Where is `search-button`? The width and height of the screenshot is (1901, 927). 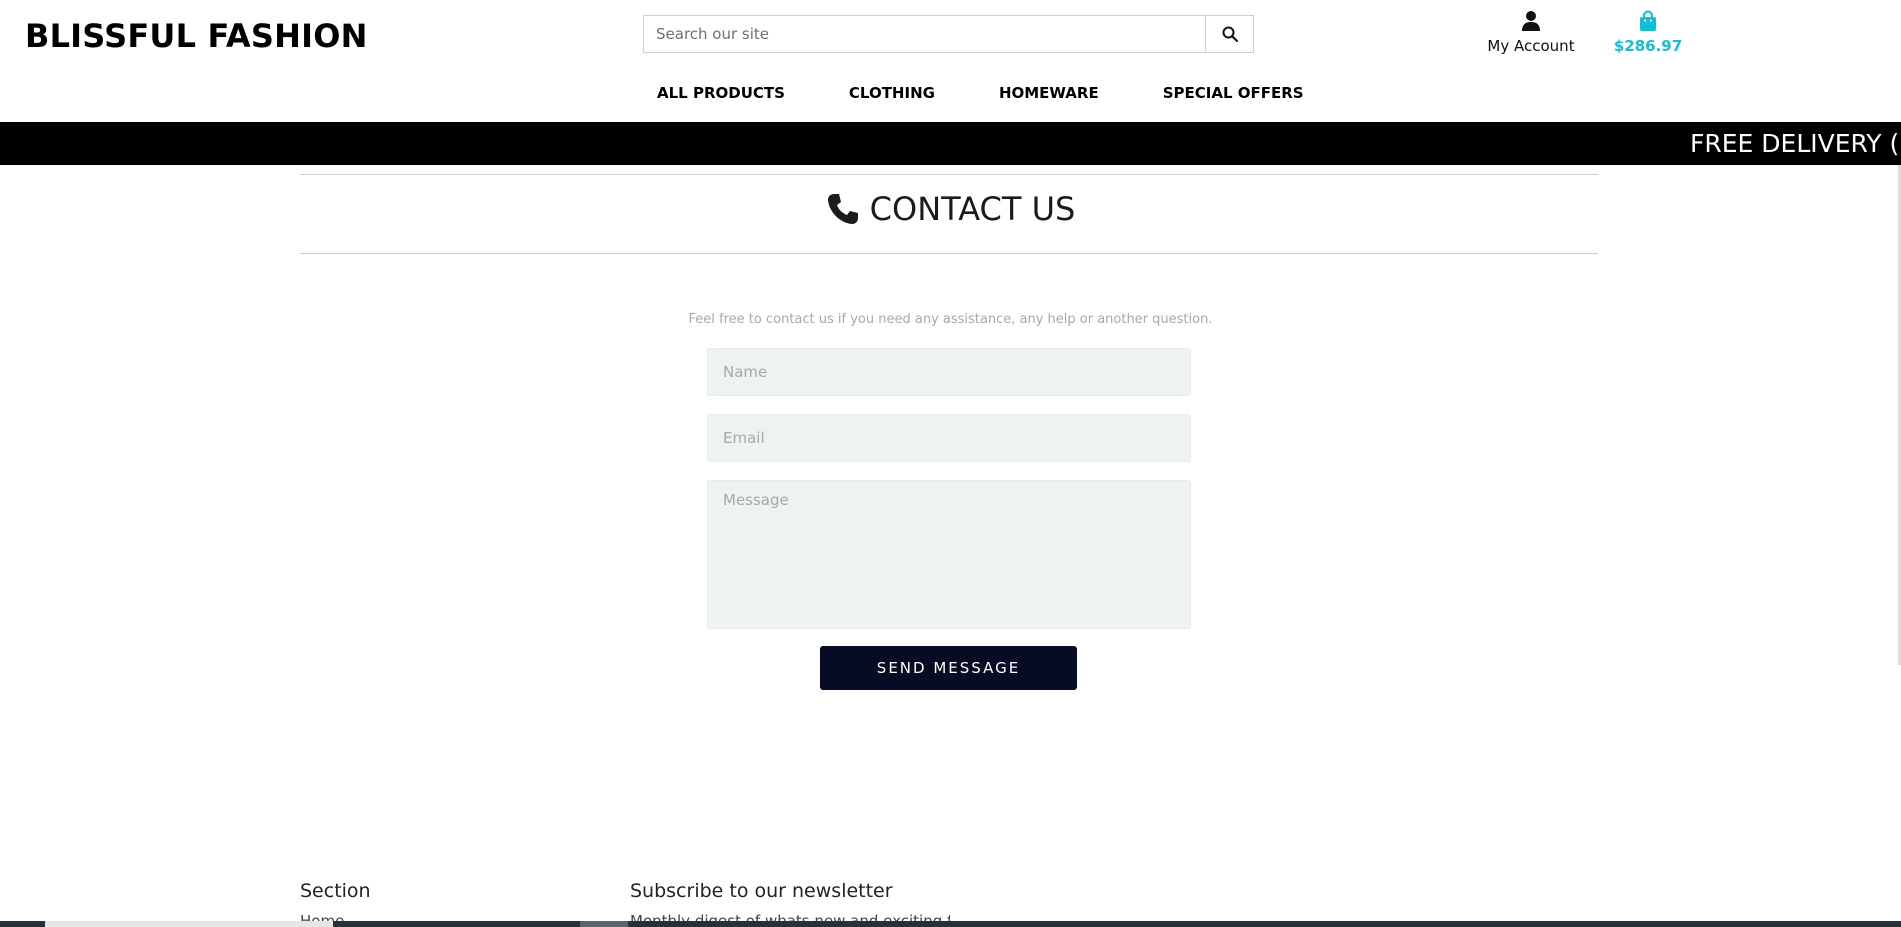
search-button is located at coordinates (1229, 34).